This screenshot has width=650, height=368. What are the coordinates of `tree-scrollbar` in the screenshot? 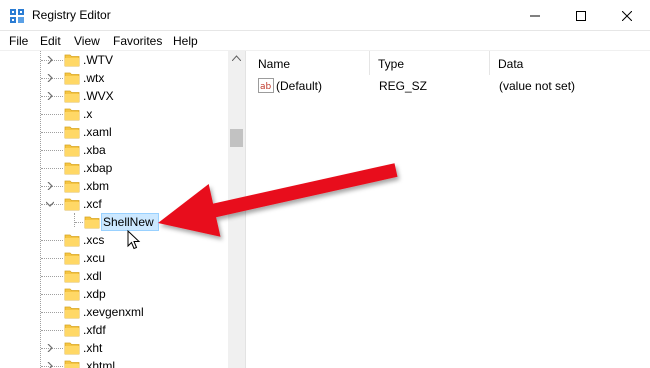 It's located at (236, 209).